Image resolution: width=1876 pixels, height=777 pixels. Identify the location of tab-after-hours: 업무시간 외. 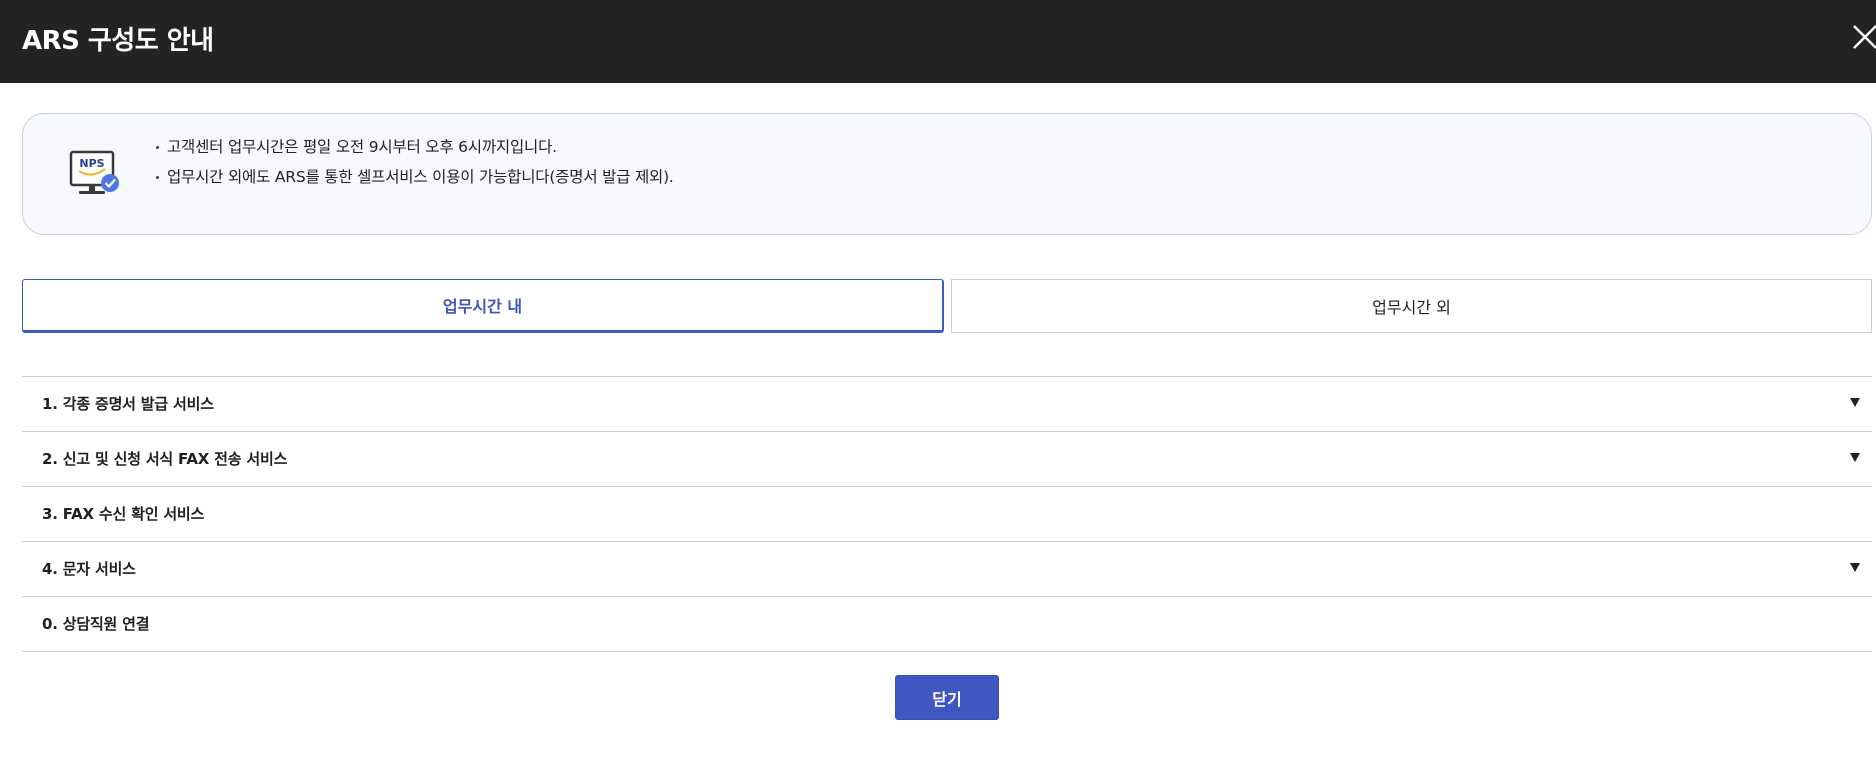
(1411, 306).